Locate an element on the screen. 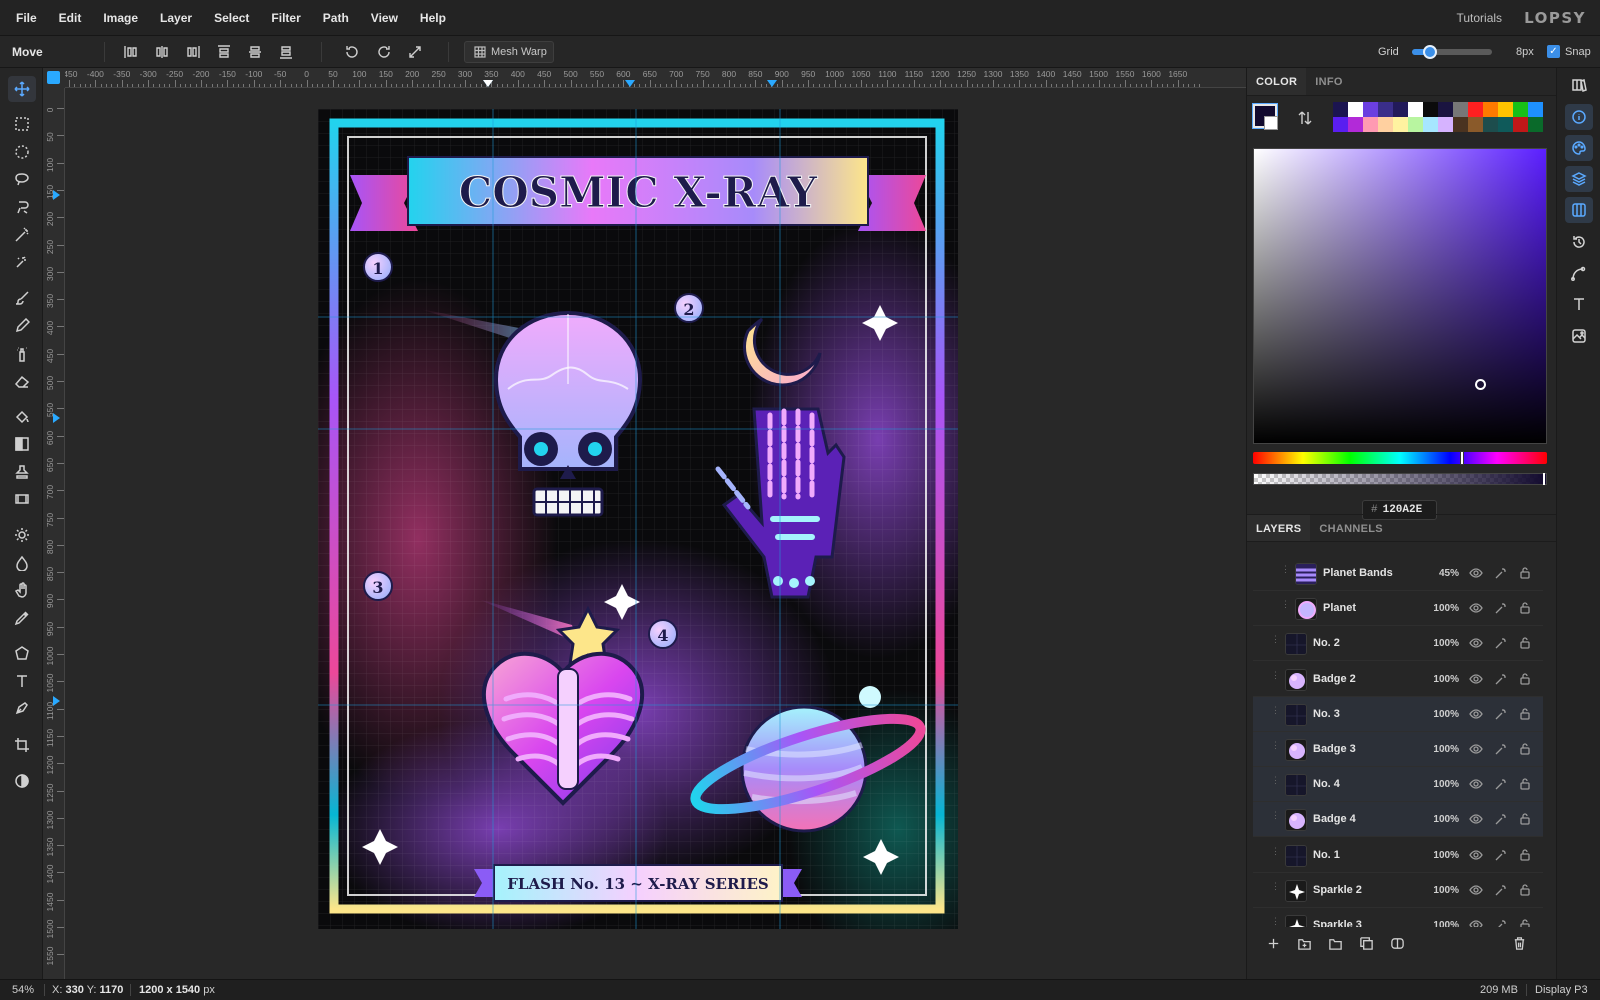 This screenshot has height=1000, width=1600. brush-icon is located at coordinates (22, 298).